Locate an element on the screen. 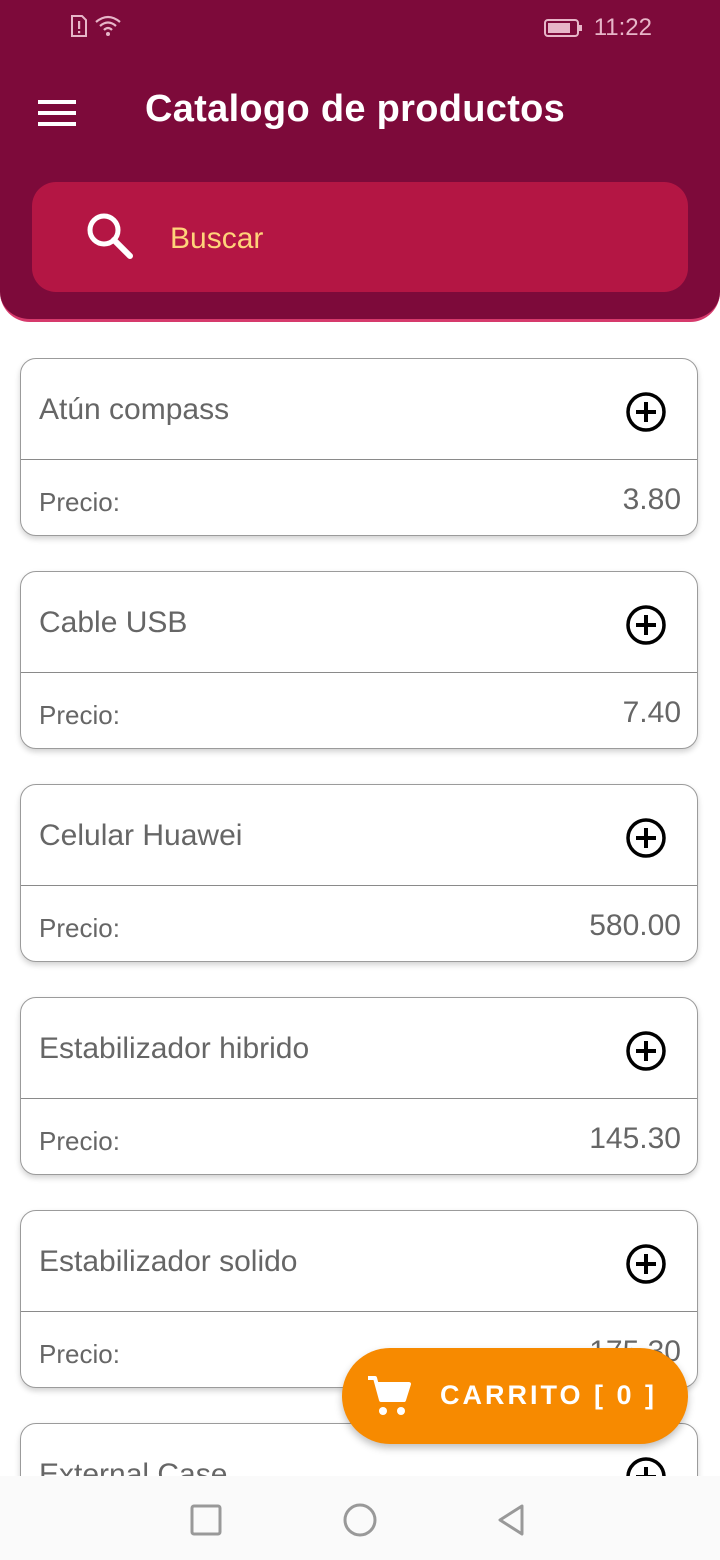  product-card: Estabilizador hibrido Precio: 145.30 is located at coordinates (359, 1086).